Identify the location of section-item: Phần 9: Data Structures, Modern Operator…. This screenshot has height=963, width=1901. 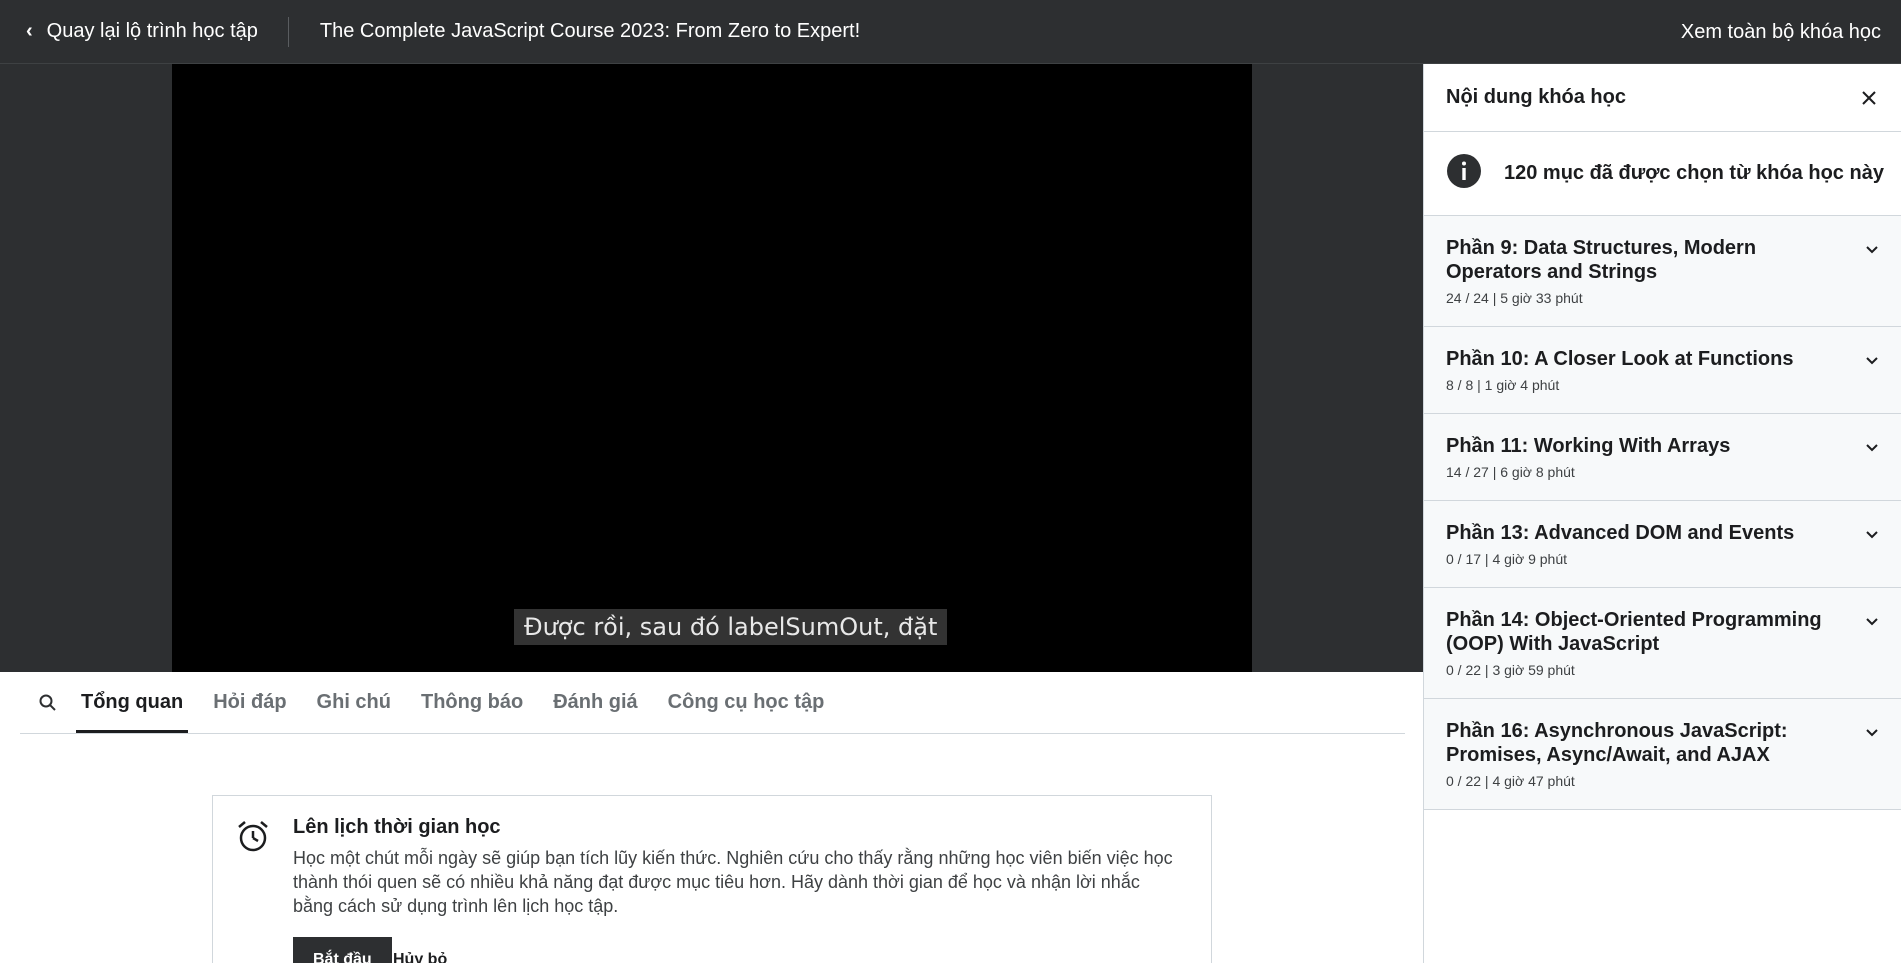
(1662, 271).